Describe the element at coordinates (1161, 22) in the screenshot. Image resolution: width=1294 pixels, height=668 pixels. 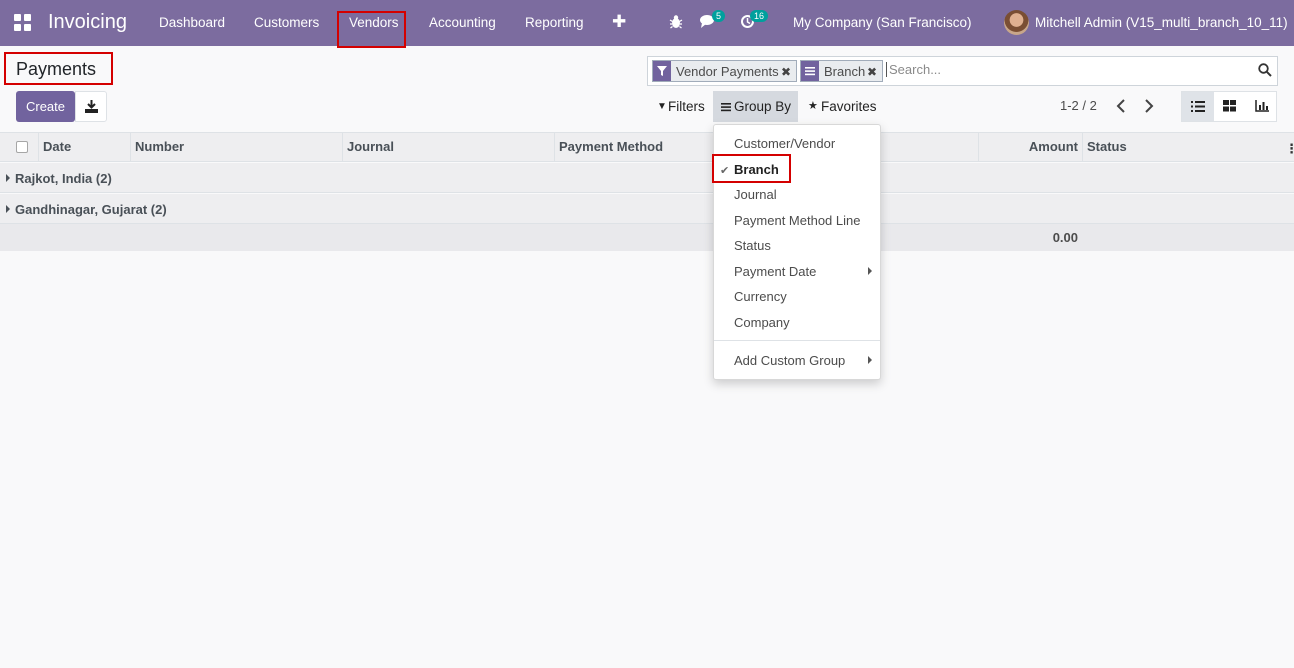
I see `user-menu: Mitchell Admin (V15_multi_branch_10_11)` at that location.